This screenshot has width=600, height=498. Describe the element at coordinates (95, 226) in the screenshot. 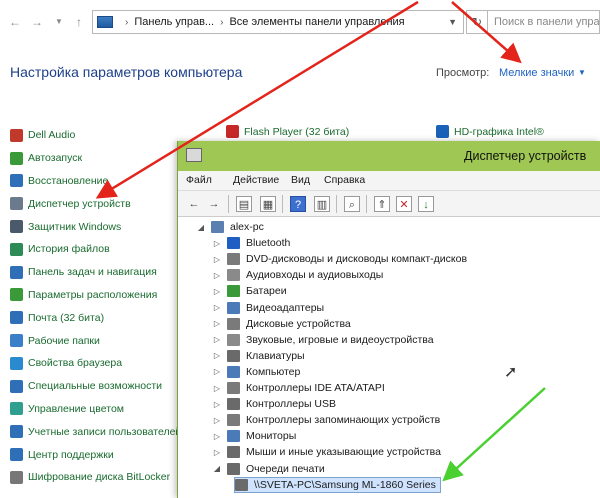

I see `cp-item-windows-defender: Защитник Windows` at that location.